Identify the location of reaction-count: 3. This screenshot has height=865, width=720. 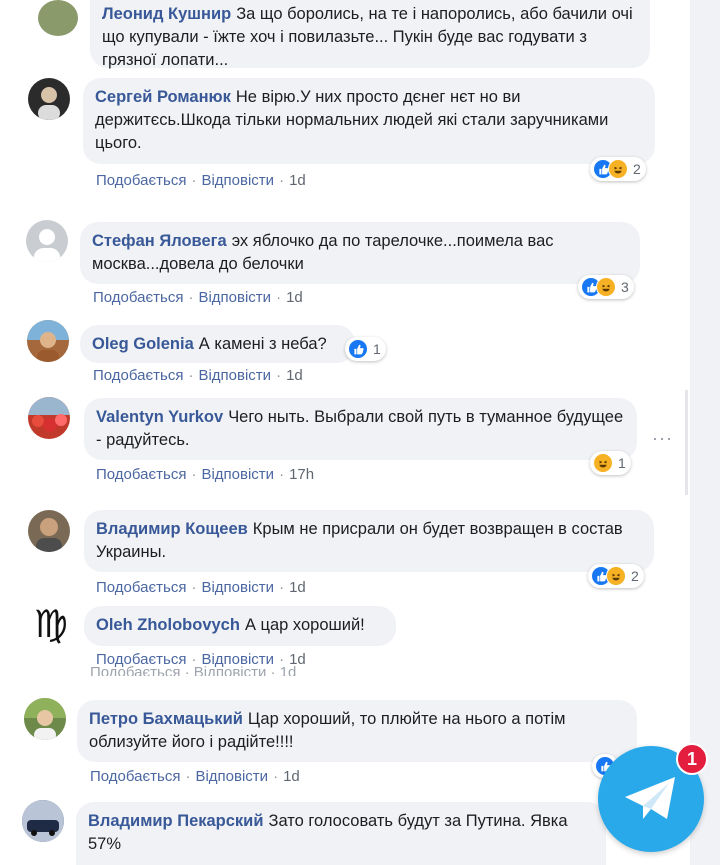
(625, 287).